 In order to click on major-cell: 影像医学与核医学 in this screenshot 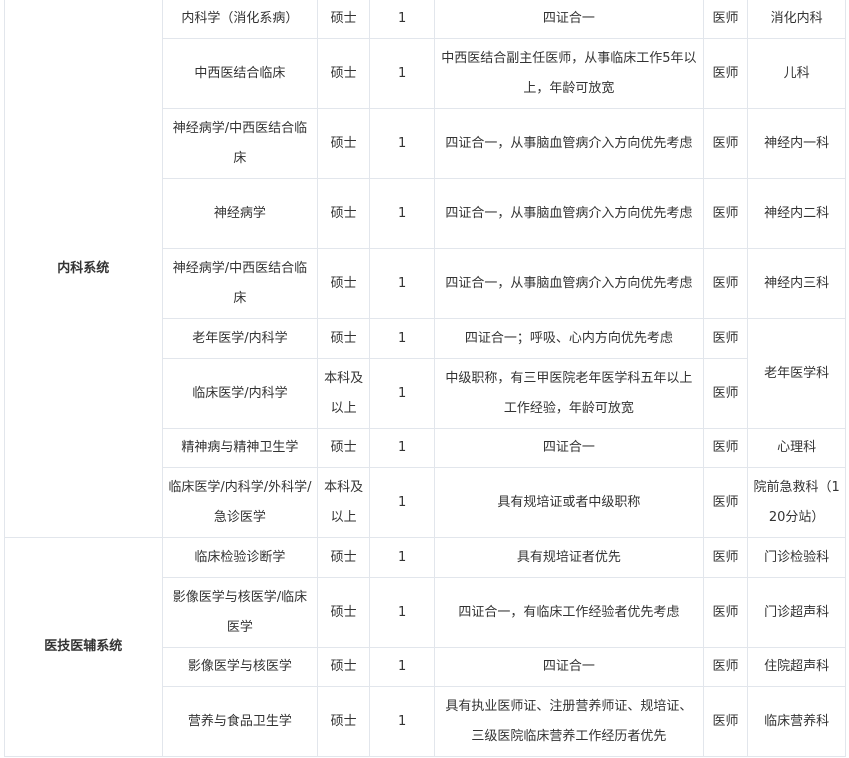, I will do `click(240, 667)`.